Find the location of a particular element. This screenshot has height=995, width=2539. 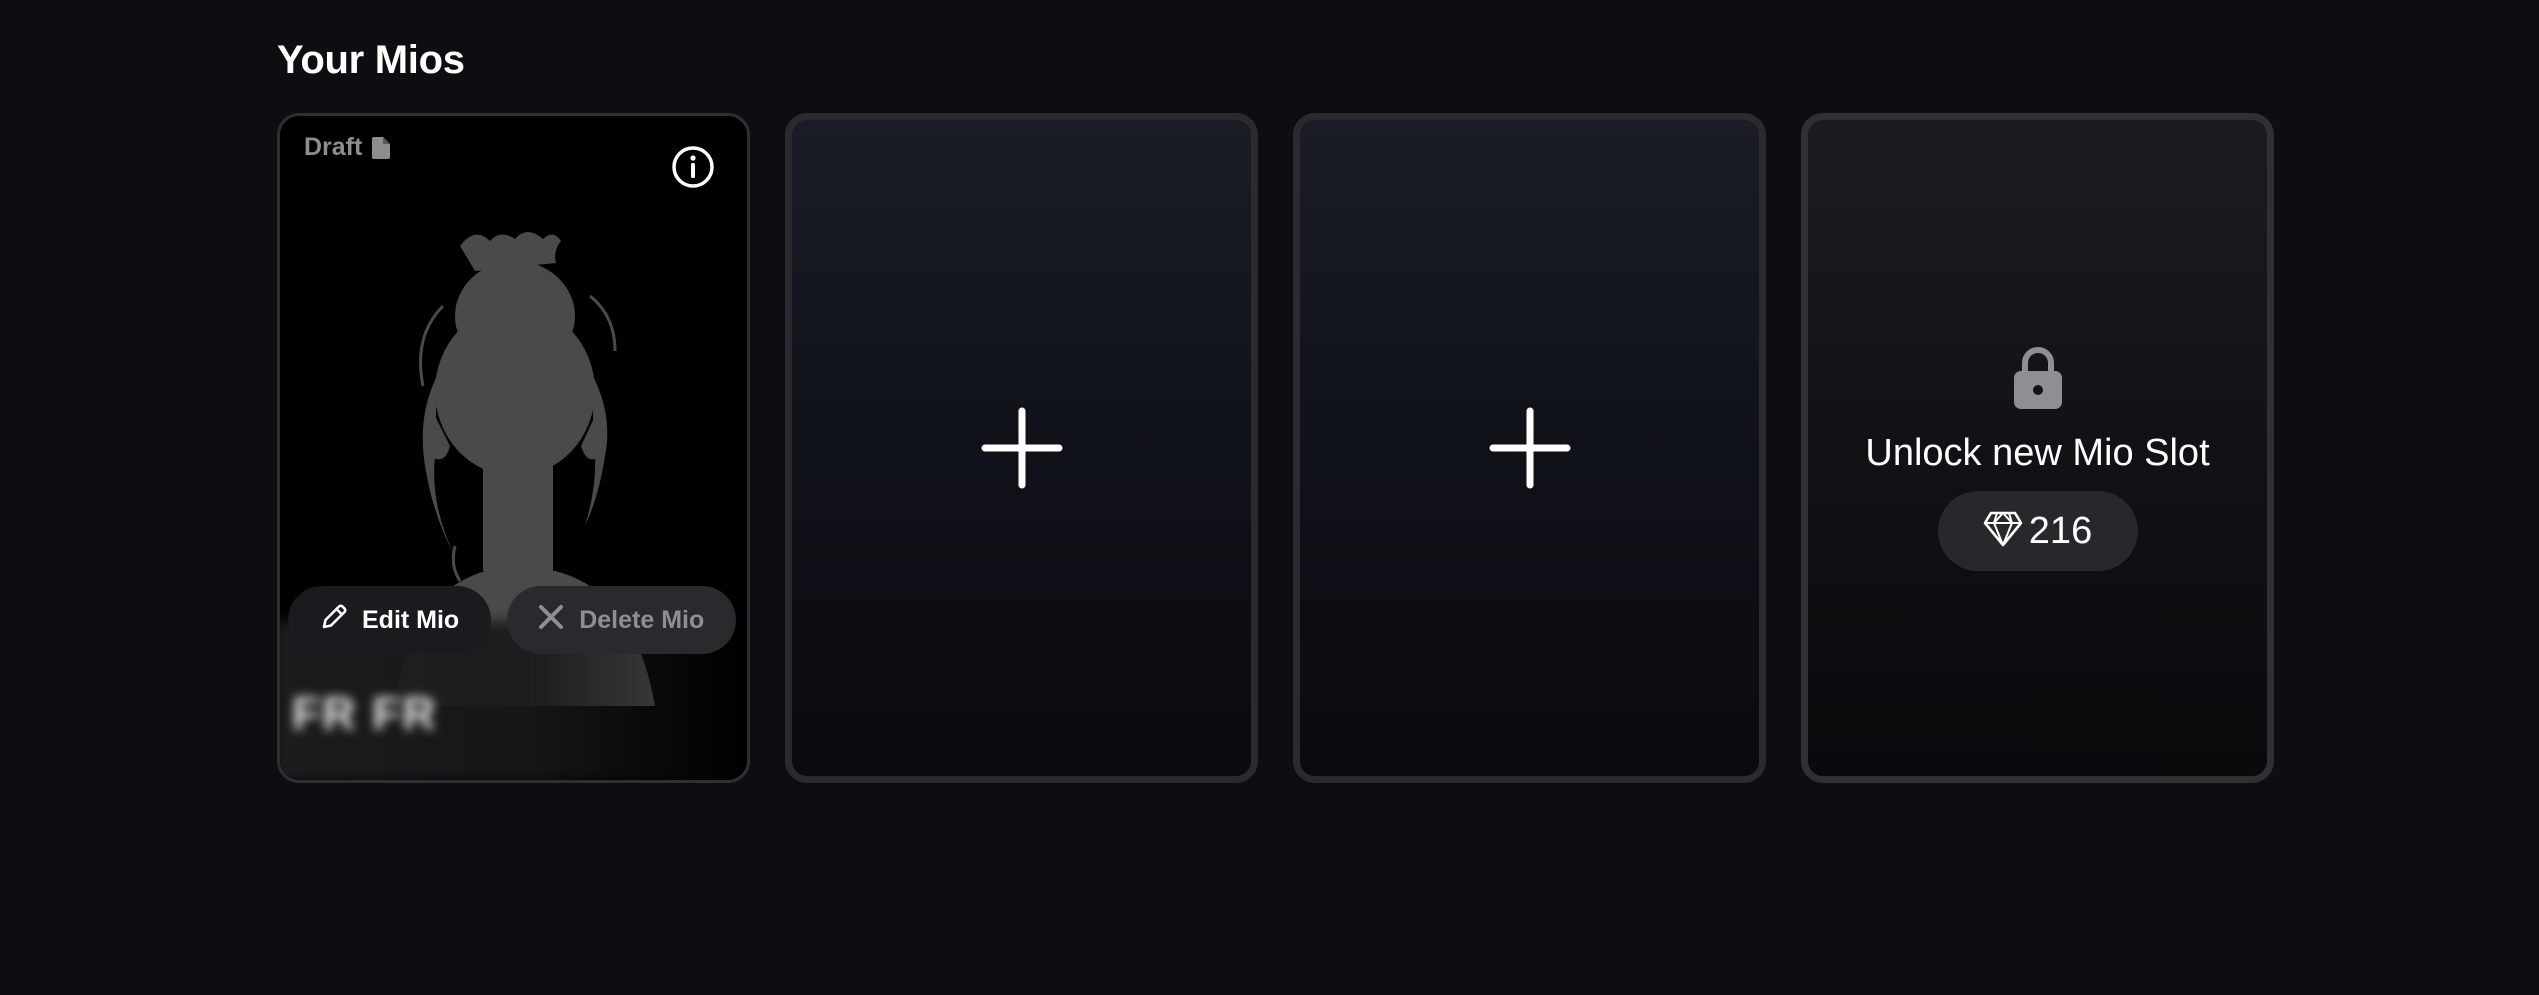

draft-badge: Draft is located at coordinates (347, 147).